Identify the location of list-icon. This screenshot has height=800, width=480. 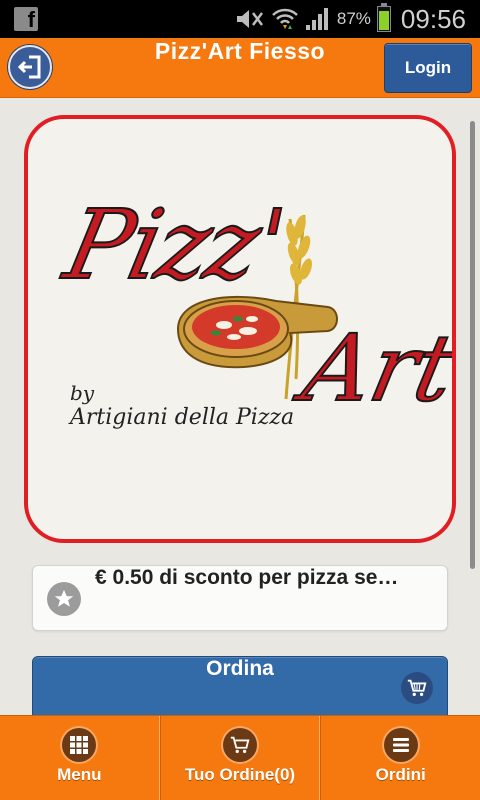
(400, 745).